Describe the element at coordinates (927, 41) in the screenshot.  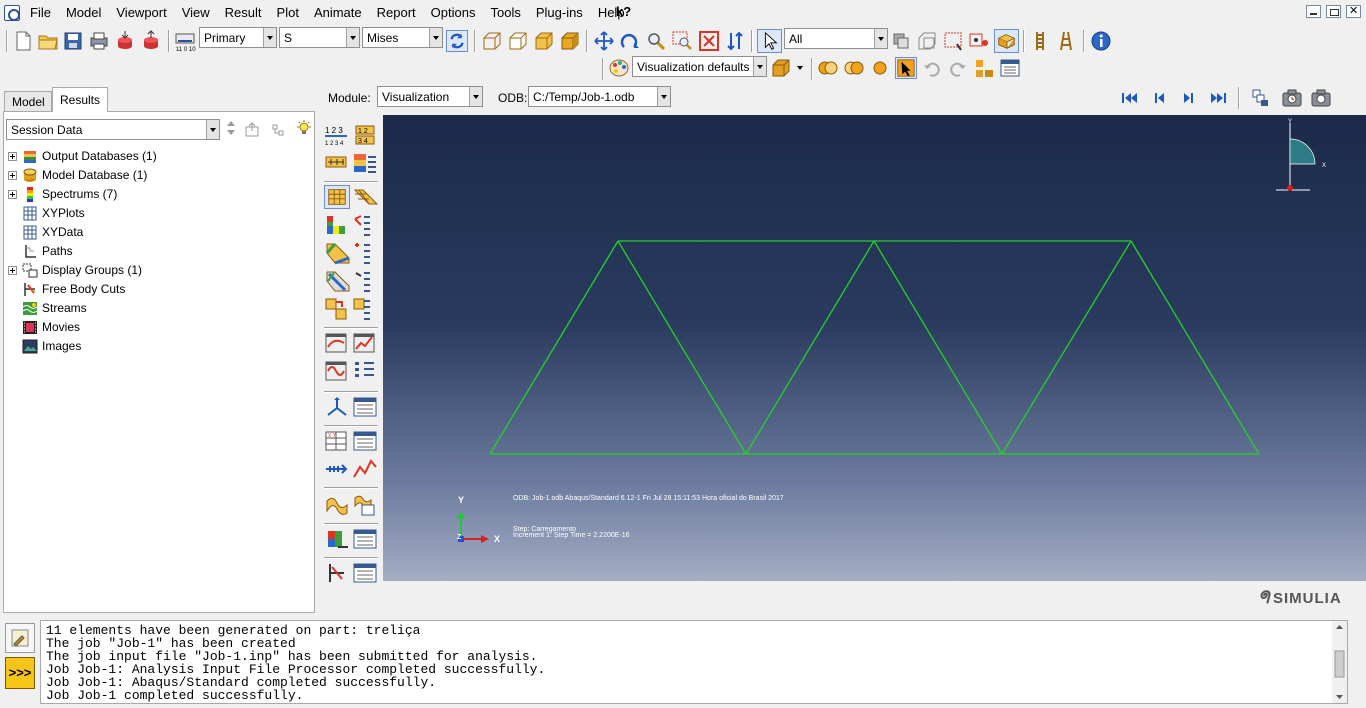
I see `select-entities-icon` at that location.